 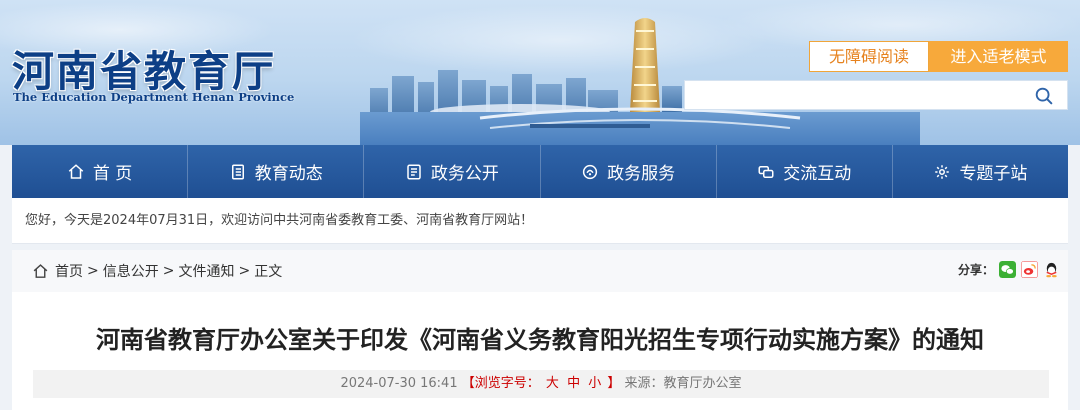 I want to click on search-input, so click(x=850, y=95).